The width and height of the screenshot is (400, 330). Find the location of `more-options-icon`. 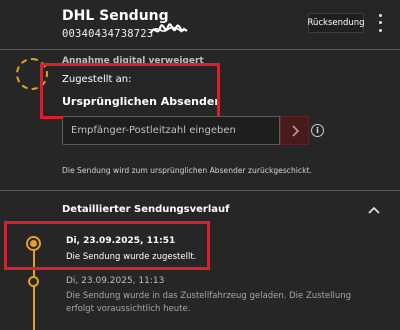

more-options-icon is located at coordinates (380, 23).